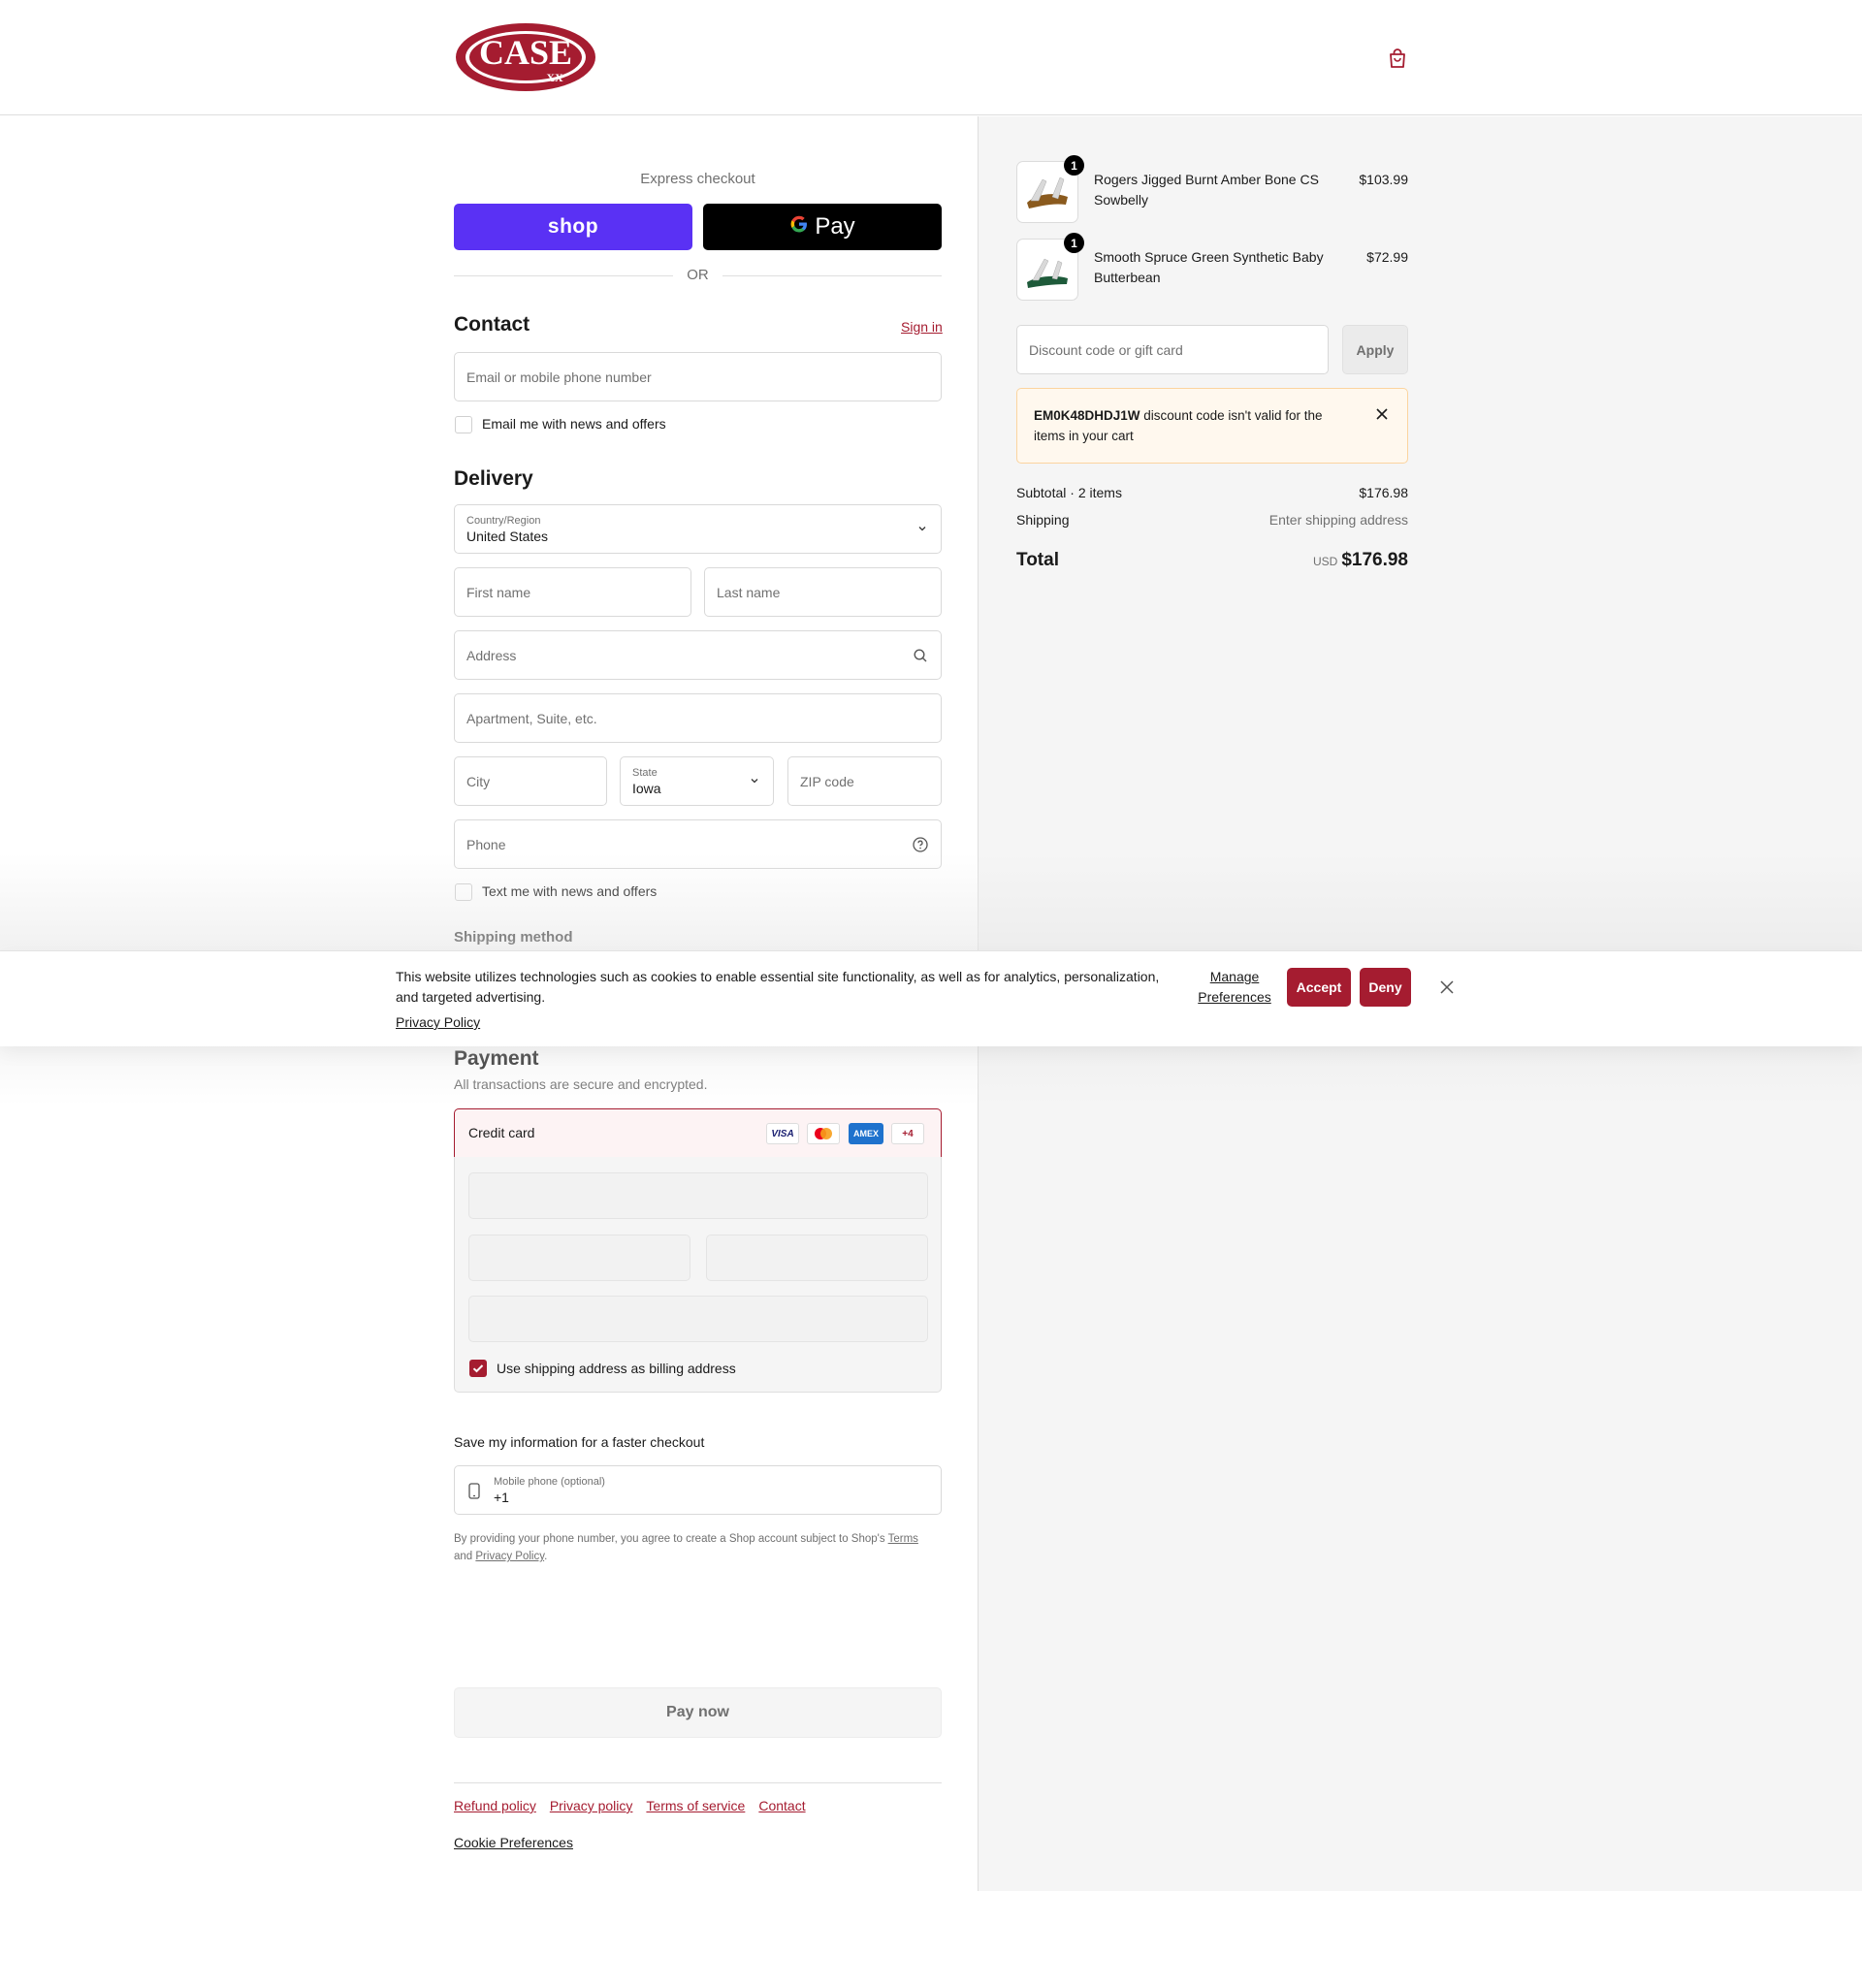  I want to click on currency-code: USD, so click(1325, 561).